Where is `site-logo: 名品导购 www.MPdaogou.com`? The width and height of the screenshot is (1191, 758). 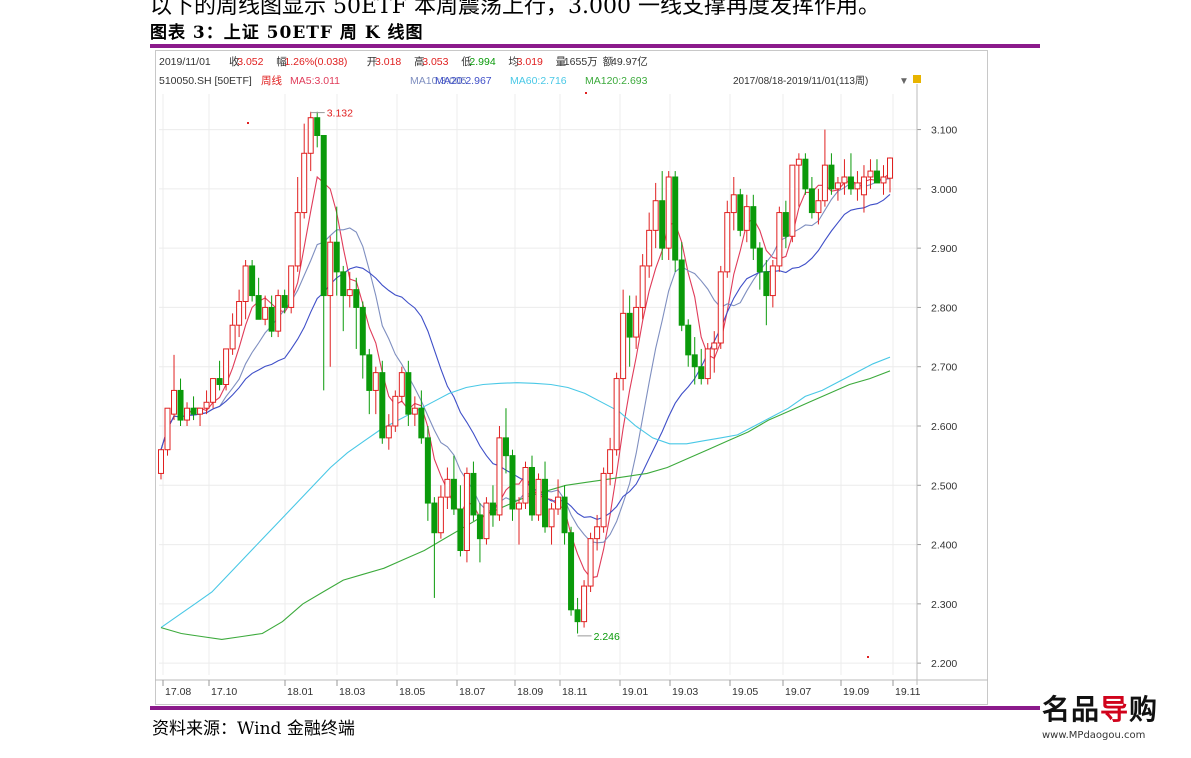 site-logo: 名品导购 www.MPdaogou.com is located at coordinates (1107, 718).